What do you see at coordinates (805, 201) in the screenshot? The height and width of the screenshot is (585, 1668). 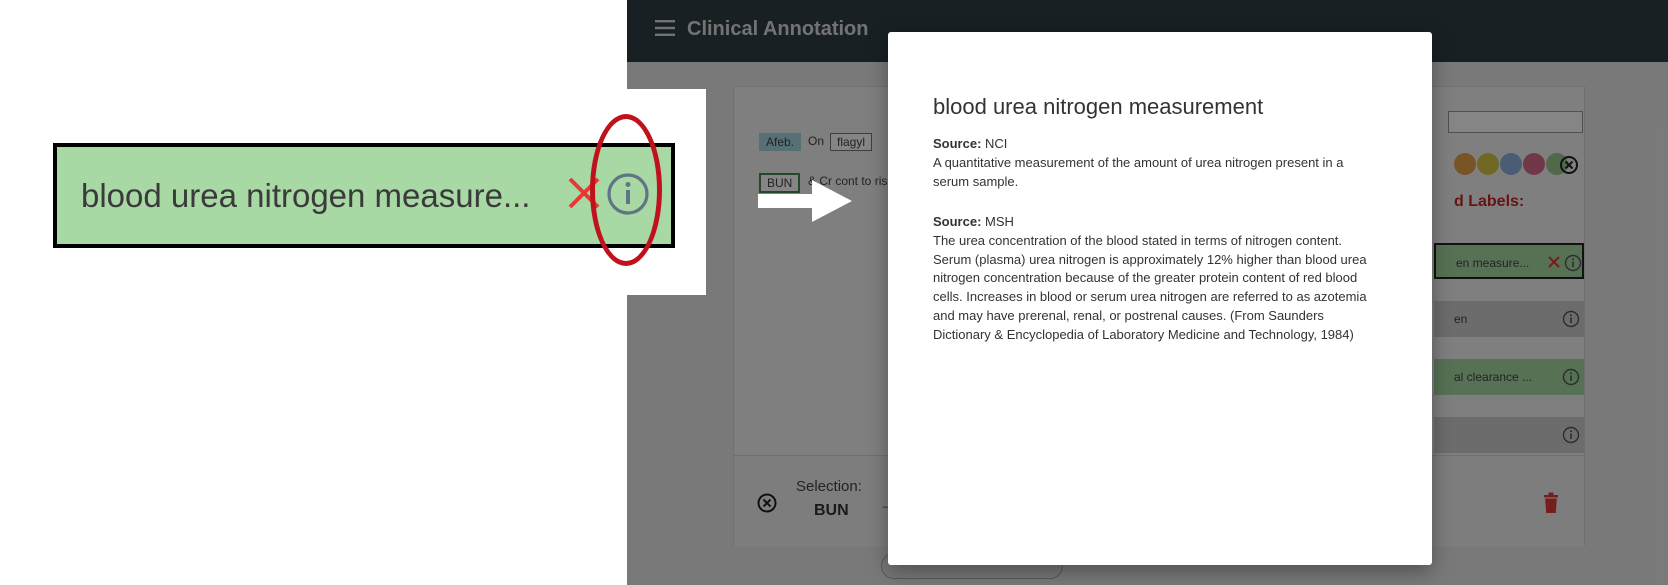 I see `right-arrow-icon` at bounding box center [805, 201].